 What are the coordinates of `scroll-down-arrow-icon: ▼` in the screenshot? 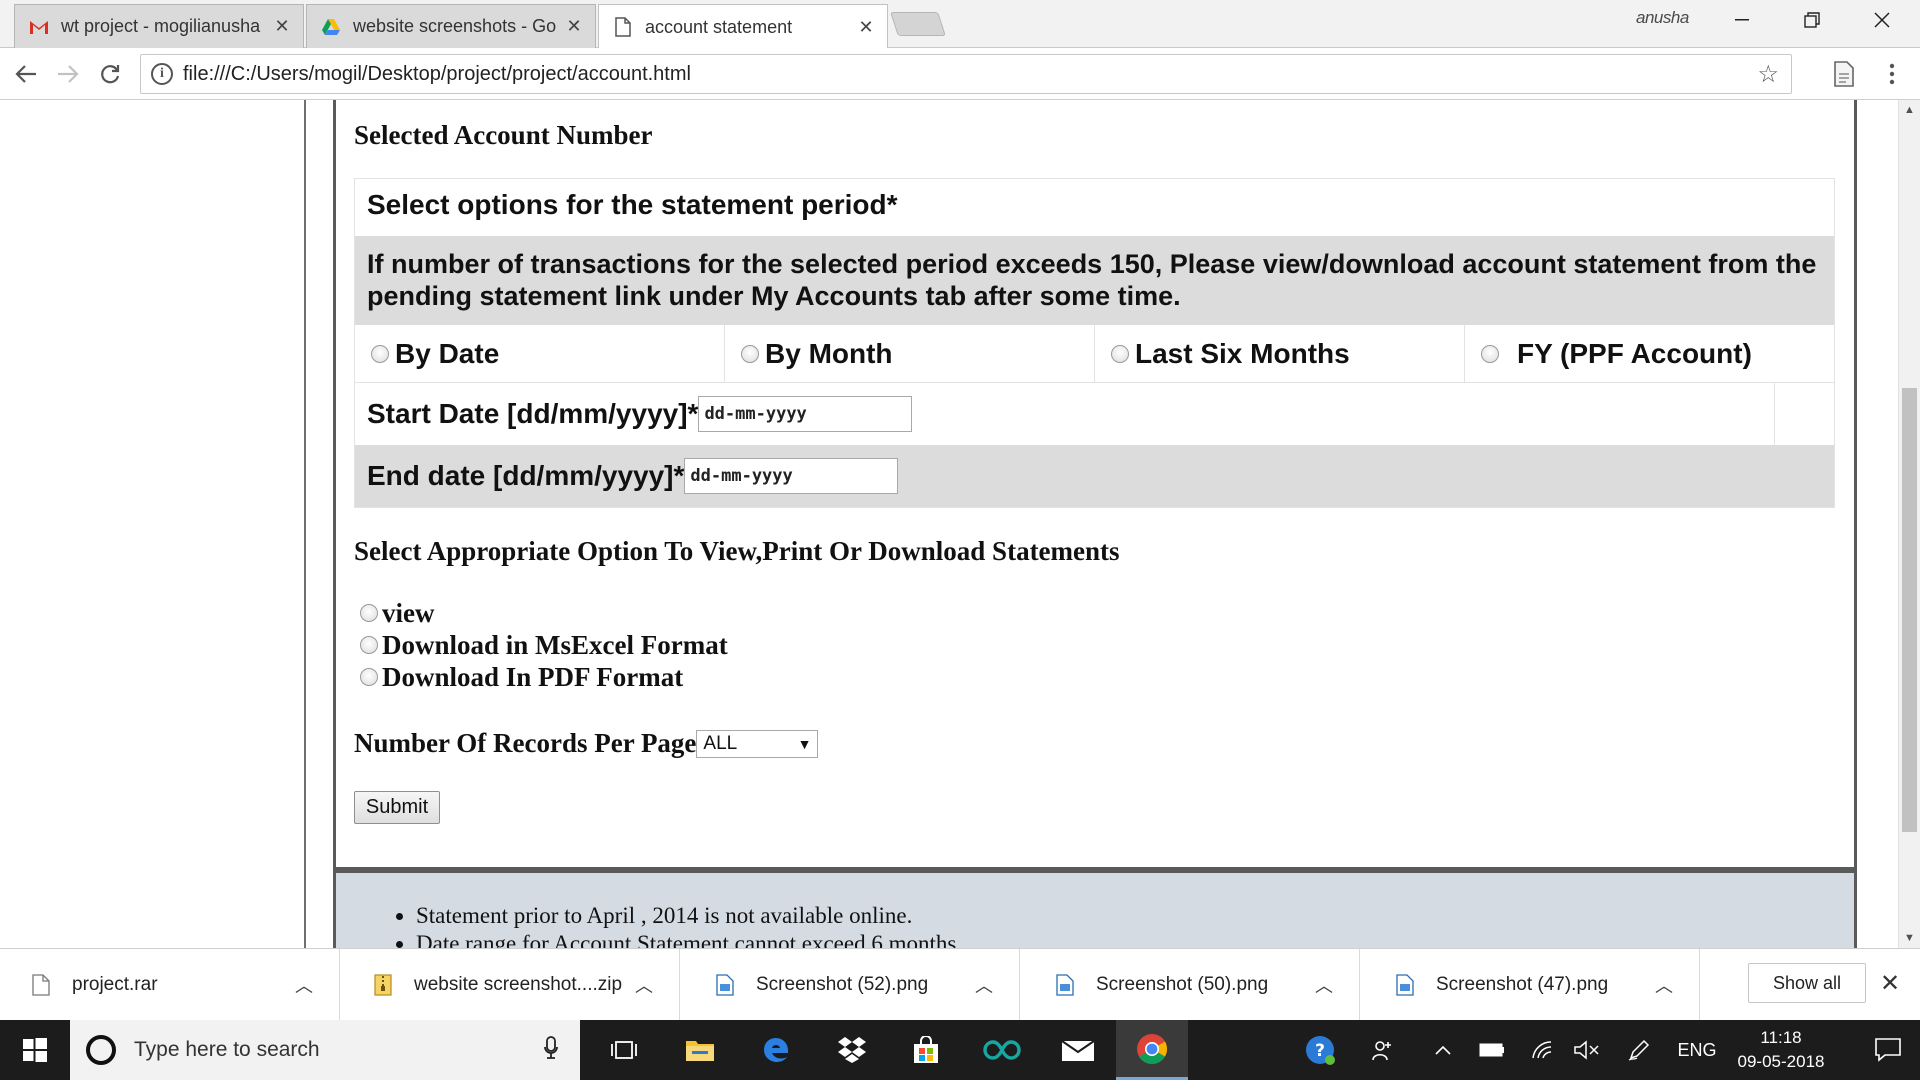 It's located at (1909, 938).